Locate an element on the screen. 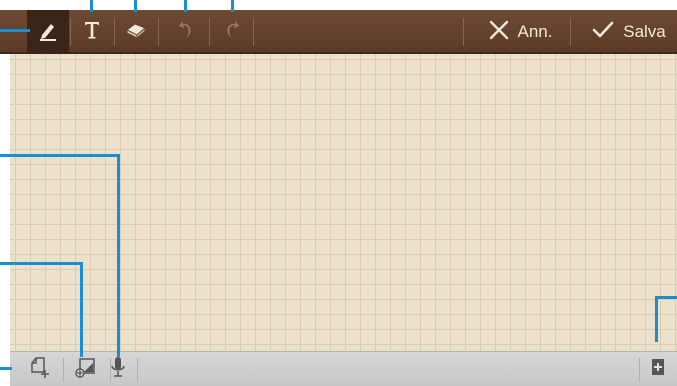  checkmark-icon is located at coordinates (603, 32).